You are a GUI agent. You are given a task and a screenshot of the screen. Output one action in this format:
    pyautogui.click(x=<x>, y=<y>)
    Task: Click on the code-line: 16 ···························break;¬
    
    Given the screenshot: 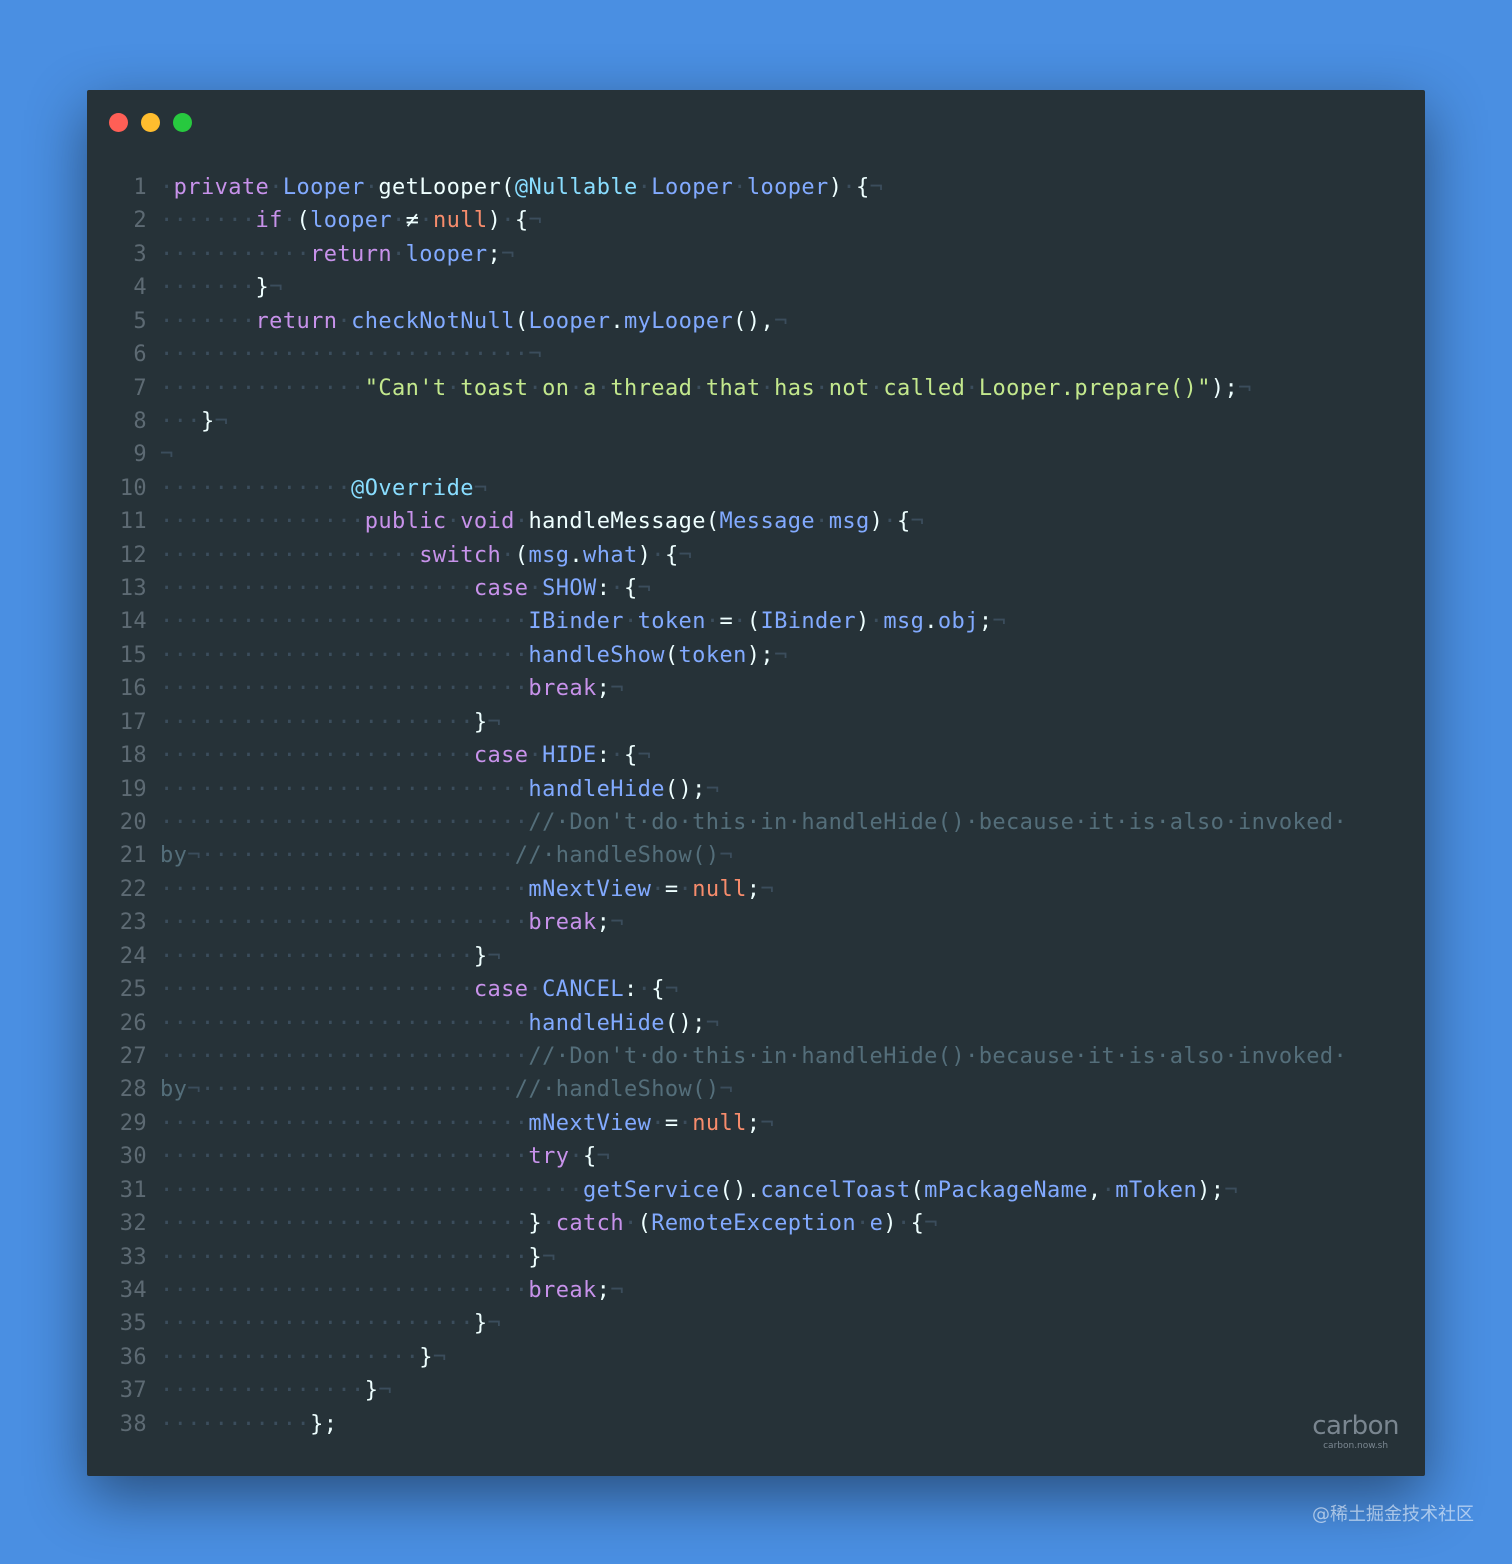 What is the action you would take?
    pyautogui.click(x=756, y=688)
    